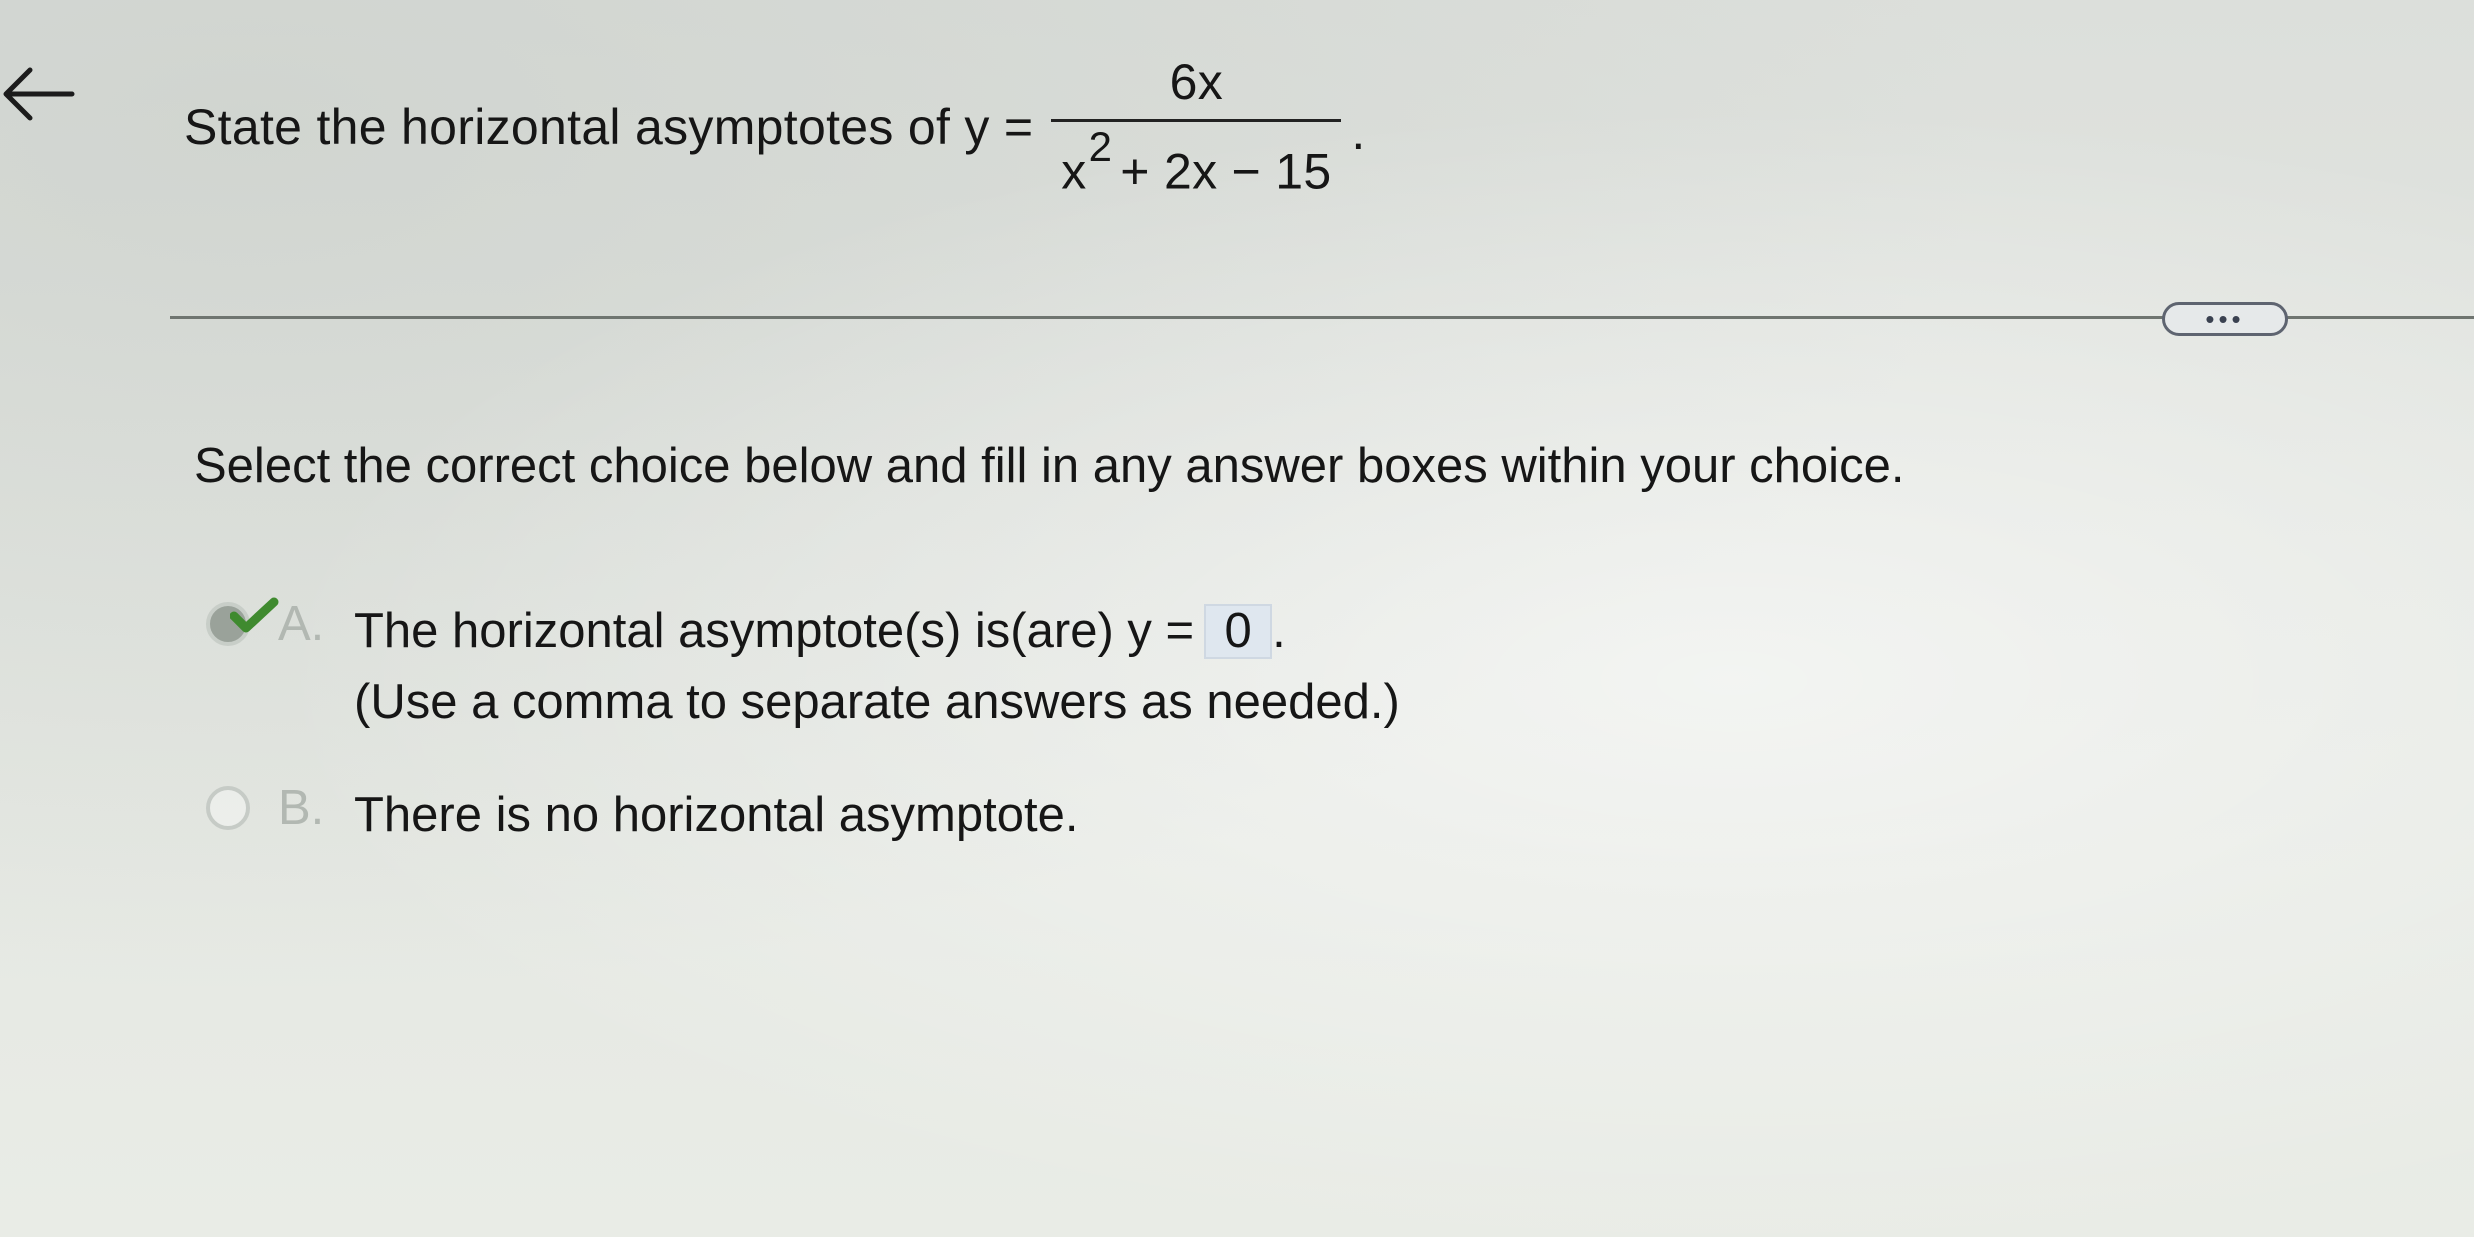 The image size is (2474, 1237). What do you see at coordinates (1358, 132) in the screenshot?
I see `question-end: .` at bounding box center [1358, 132].